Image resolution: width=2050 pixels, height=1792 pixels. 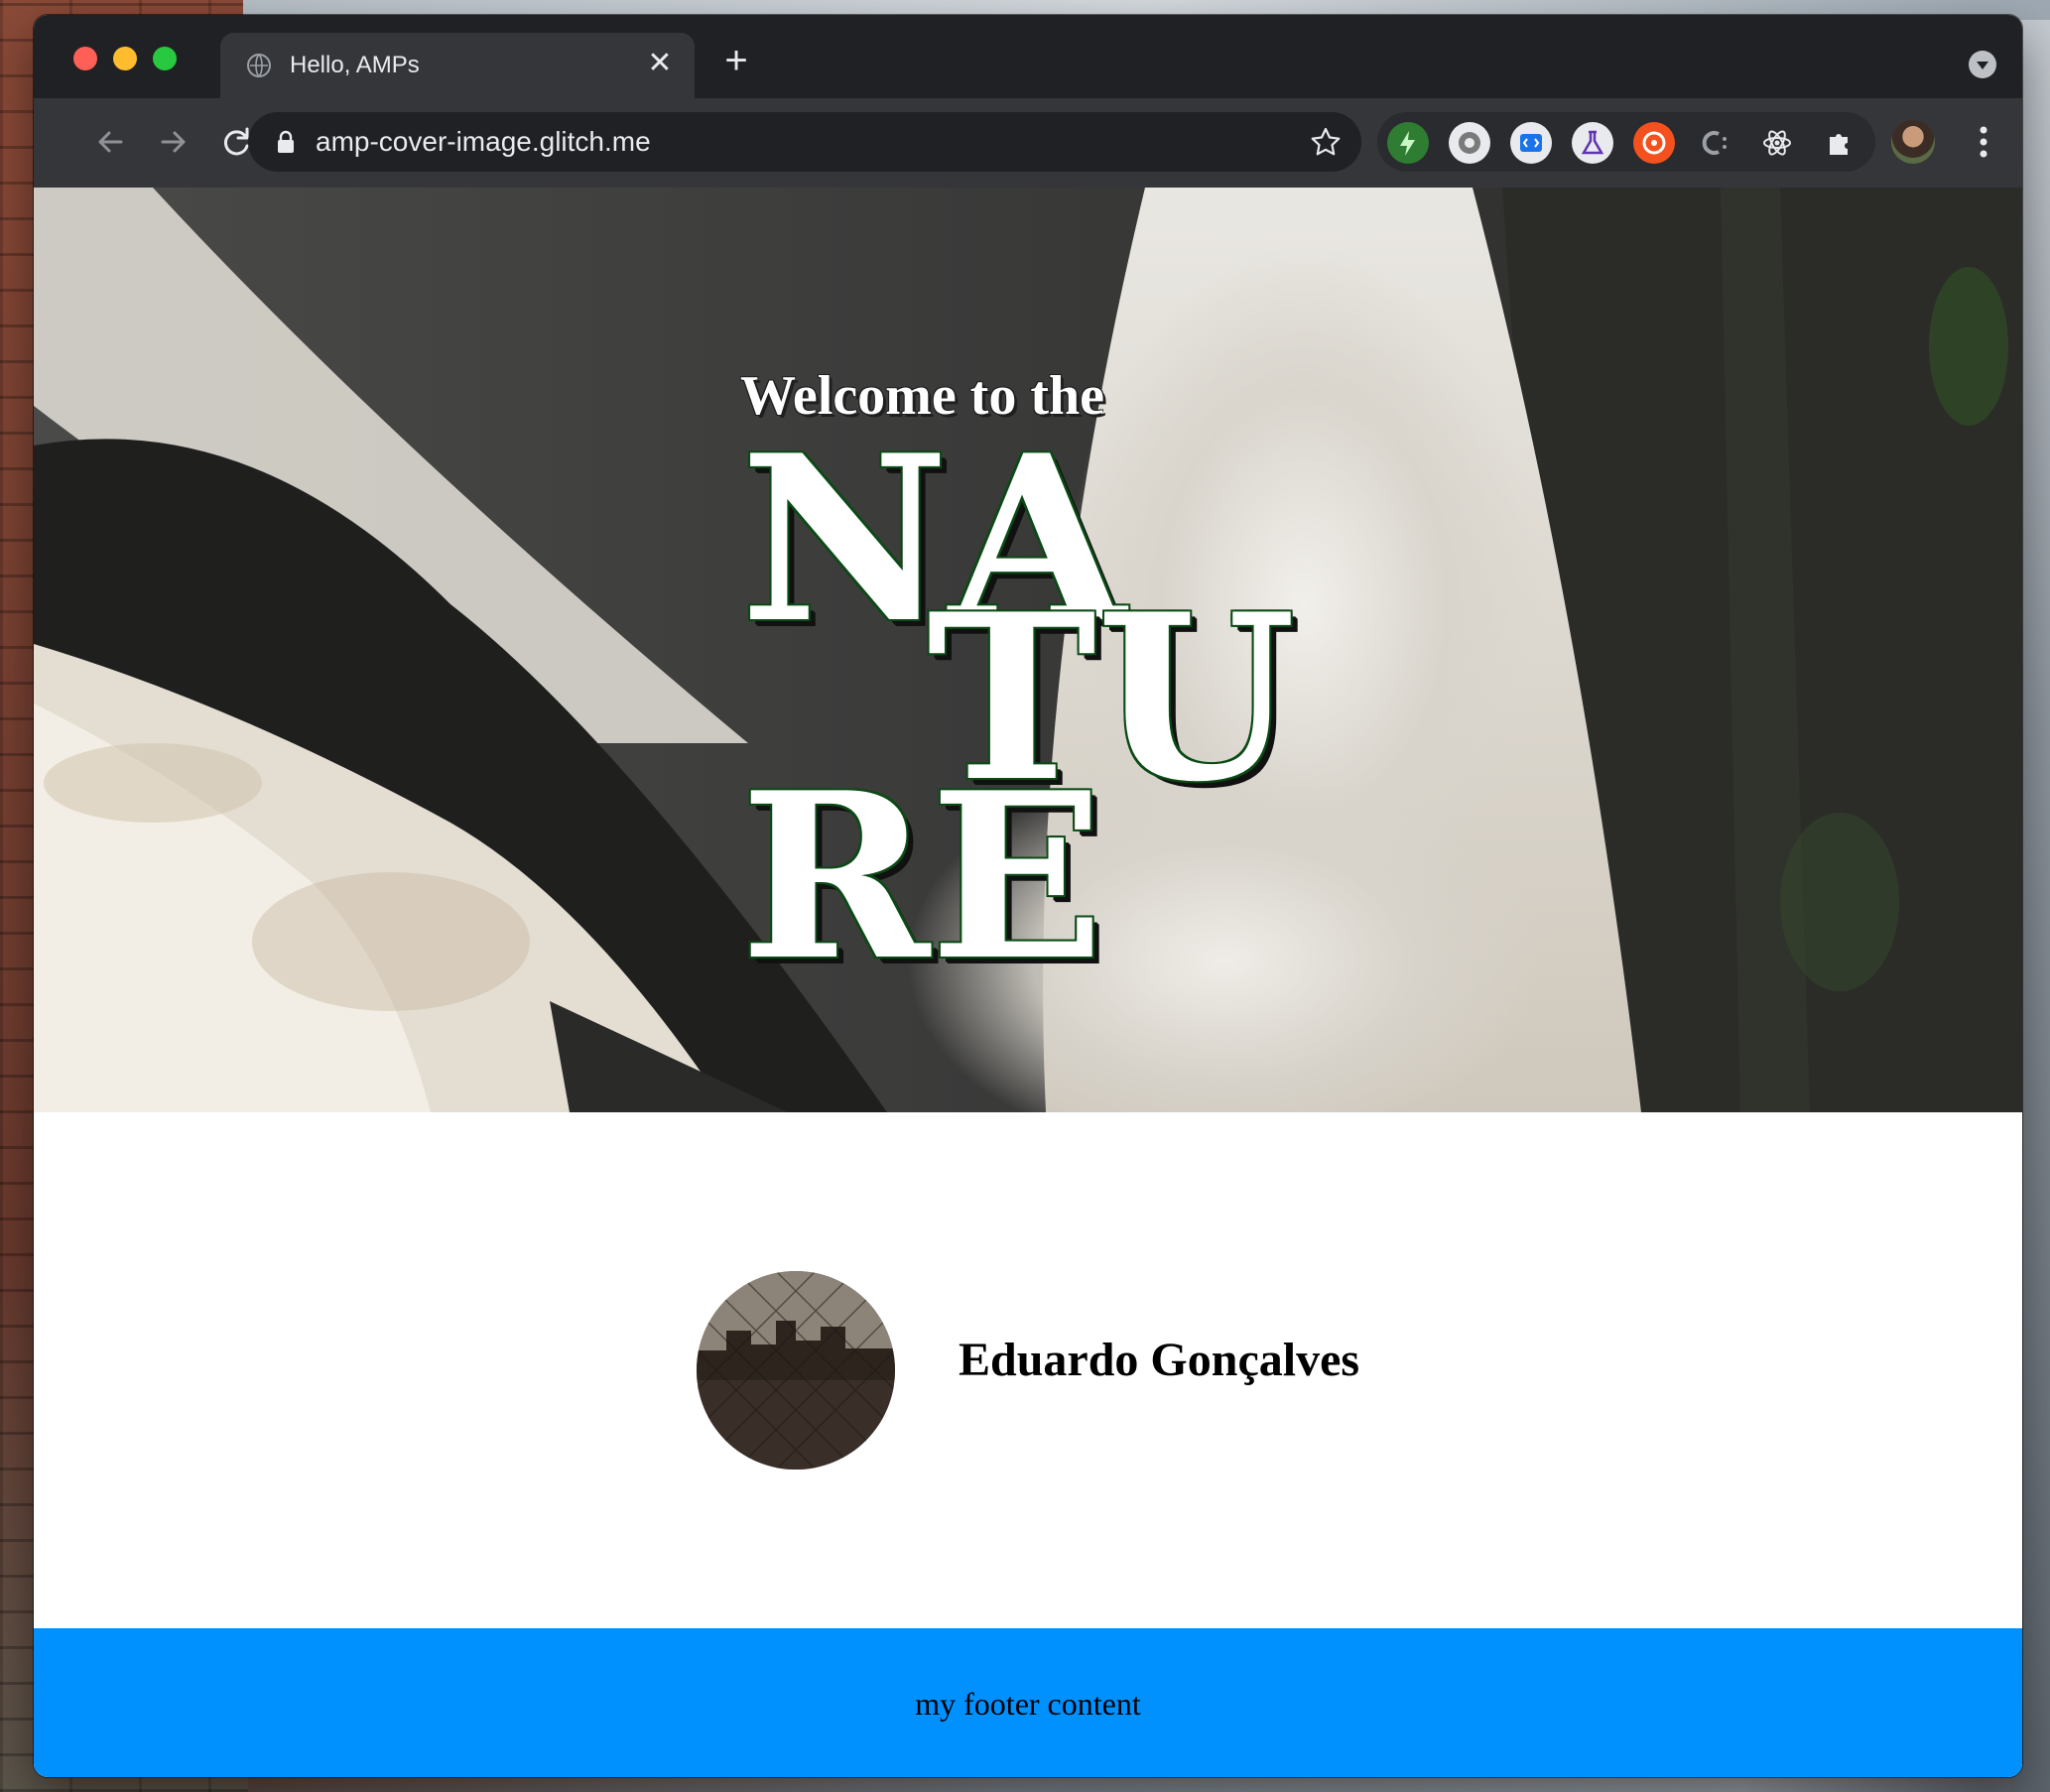 What do you see at coordinates (286, 141) in the screenshot?
I see `lock-icon` at bounding box center [286, 141].